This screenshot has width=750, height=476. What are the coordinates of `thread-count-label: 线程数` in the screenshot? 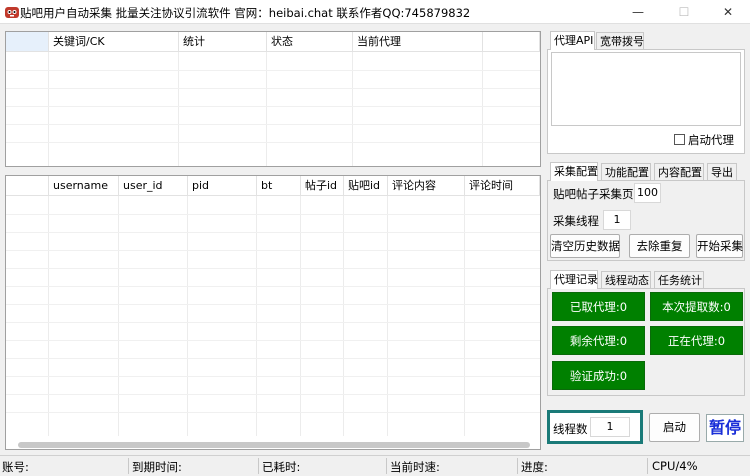 It's located at (570, 429).